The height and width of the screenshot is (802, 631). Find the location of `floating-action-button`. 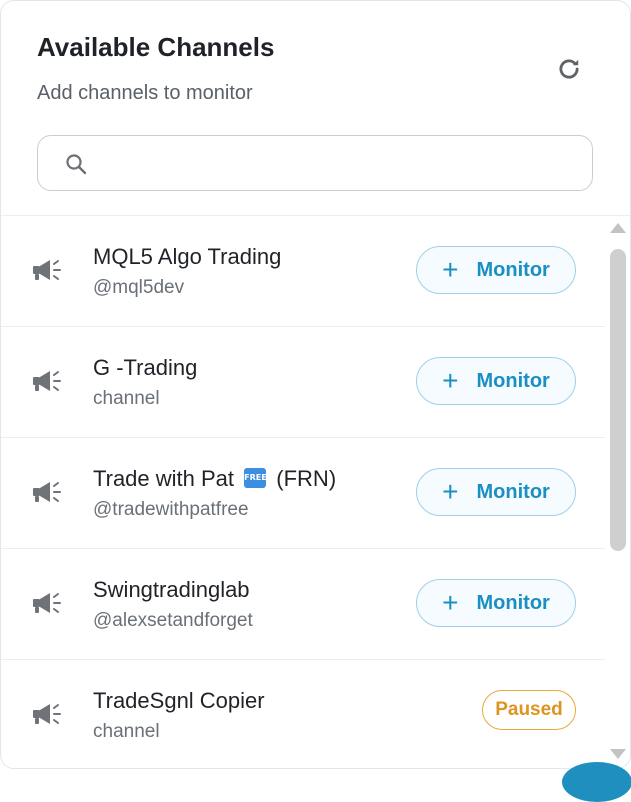

floating-action-button is located at coordinates (596, 782).